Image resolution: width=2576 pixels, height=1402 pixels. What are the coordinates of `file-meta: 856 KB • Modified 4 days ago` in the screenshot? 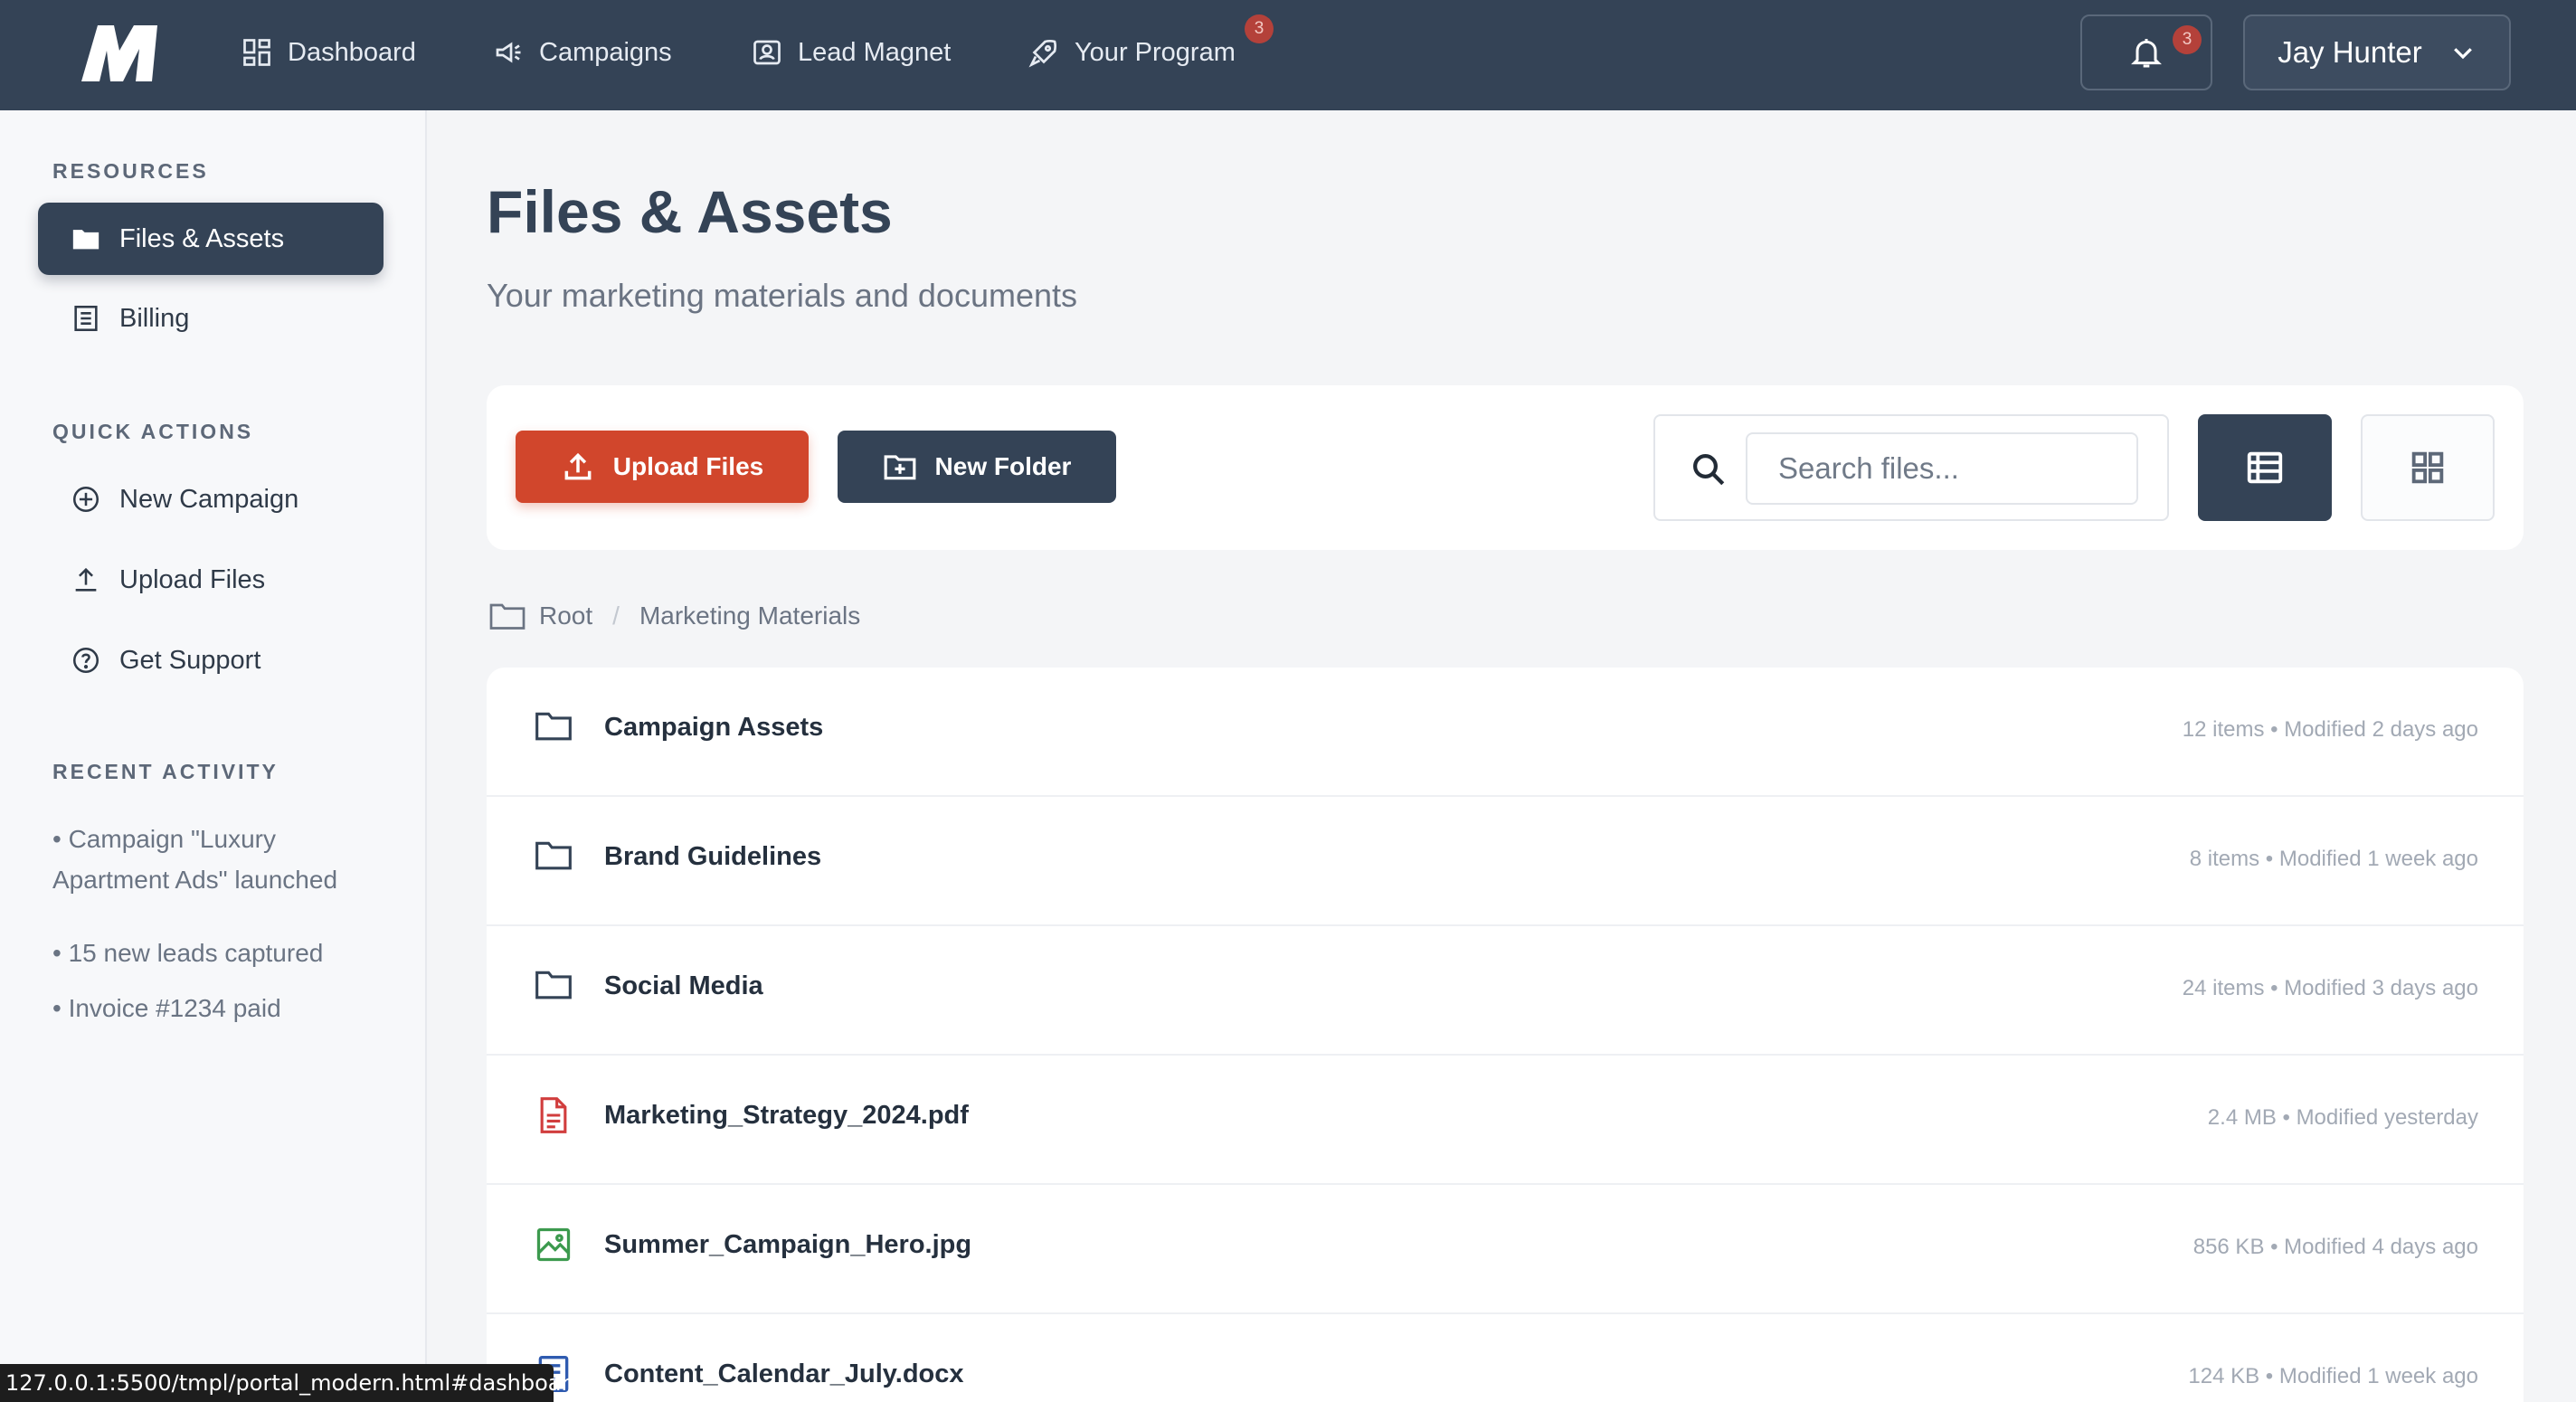 It's located at (2335, 1247).